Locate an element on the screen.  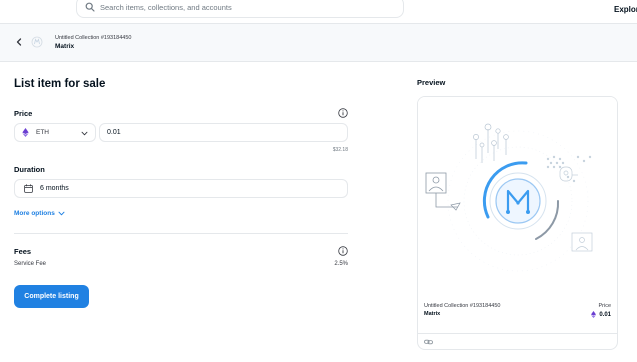
currency-value: ETH is located at coordinates (42, 132).